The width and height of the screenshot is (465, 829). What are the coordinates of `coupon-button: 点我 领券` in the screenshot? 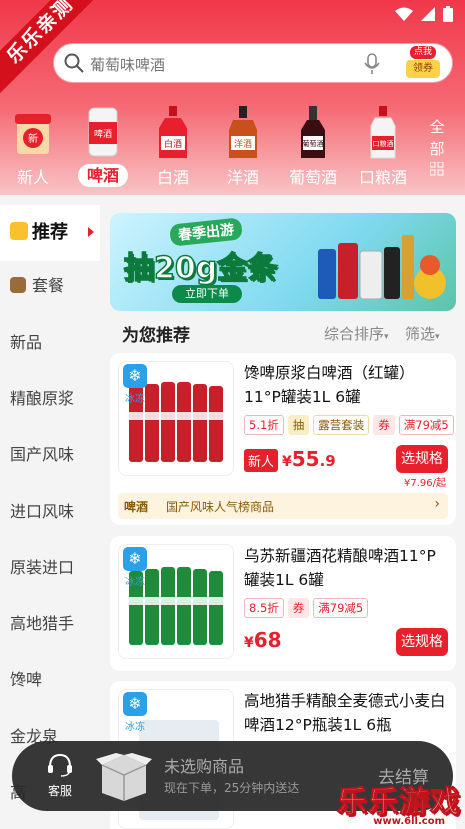 It's located at (423, 63).